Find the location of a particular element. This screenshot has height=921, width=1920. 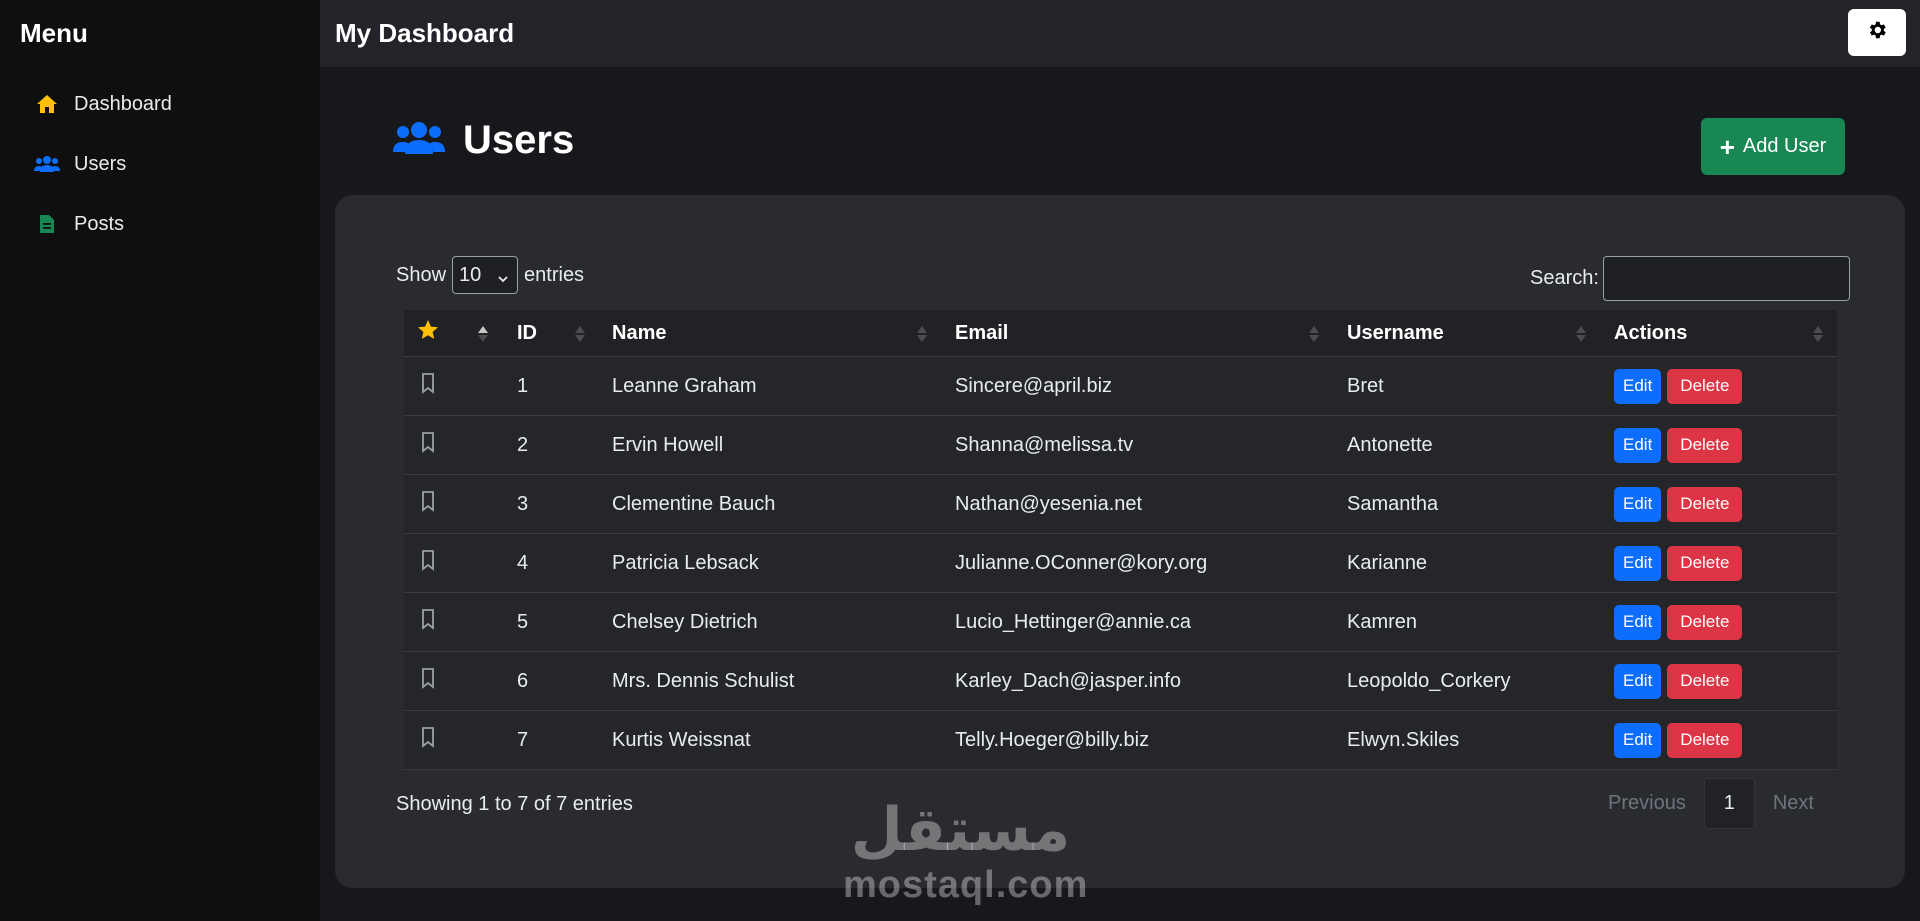

star-icon is located at coordinates (428, 329).